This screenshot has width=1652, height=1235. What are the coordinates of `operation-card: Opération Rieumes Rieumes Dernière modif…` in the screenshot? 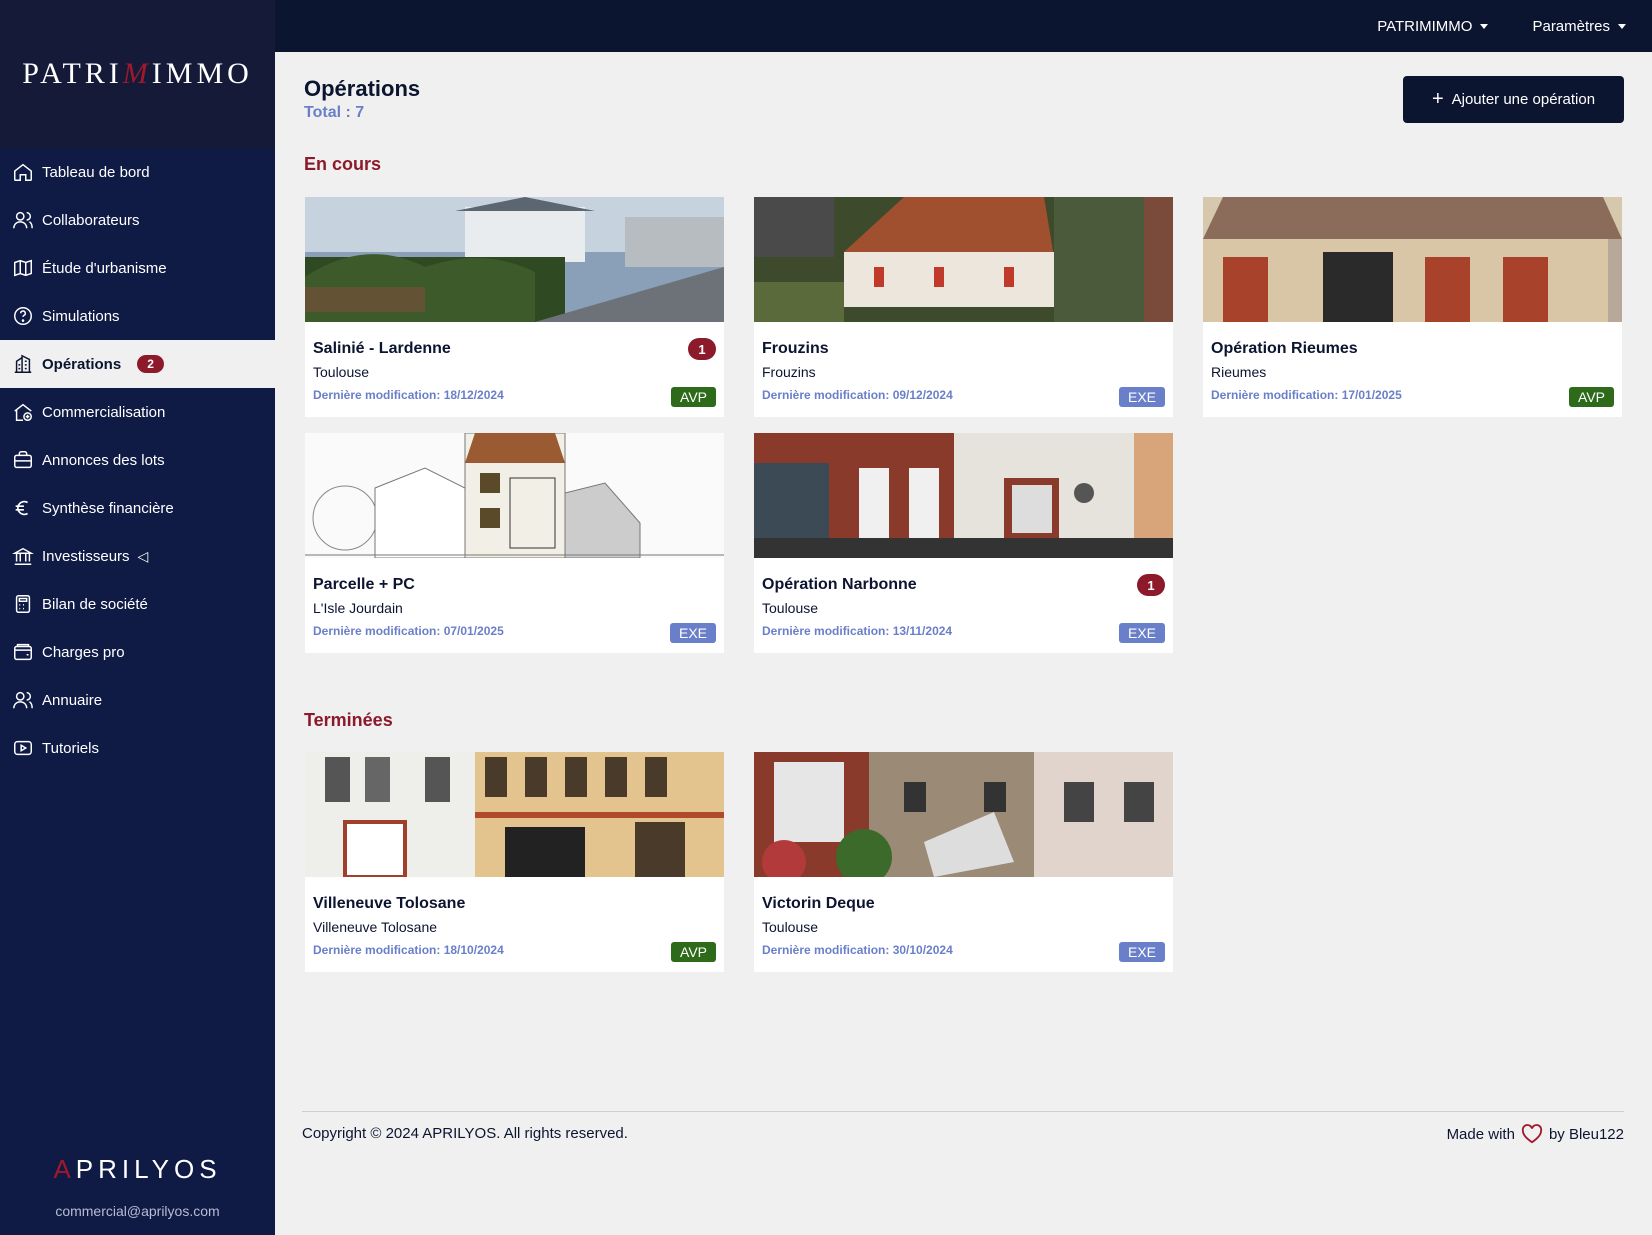 It's located at (1412, 307).